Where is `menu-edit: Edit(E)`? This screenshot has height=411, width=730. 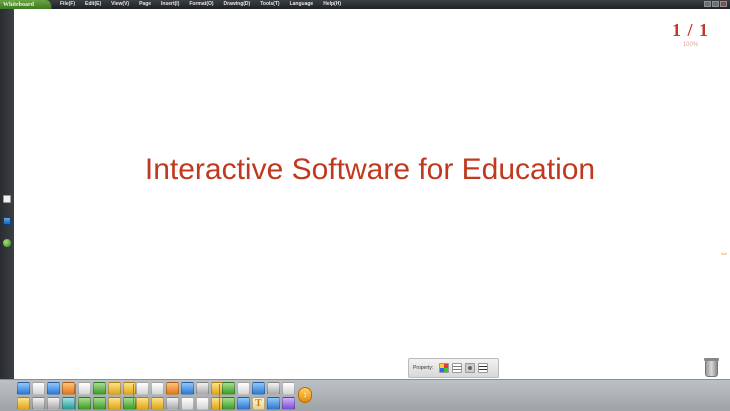
menu-edit: Edit(E) is located at coordinates (93, 4).